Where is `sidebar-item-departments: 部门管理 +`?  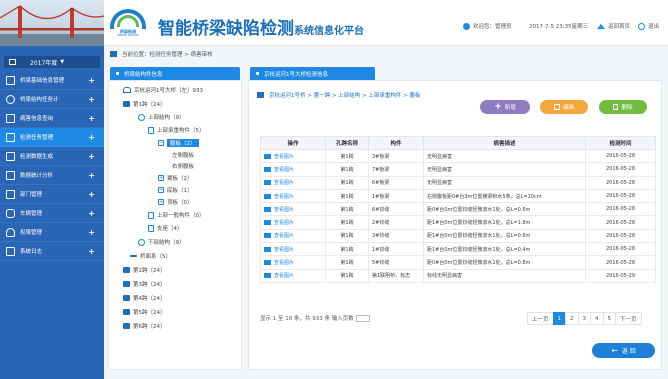 sidebar-item-departments: 部门管理 + is located at coordinates (52, 194).